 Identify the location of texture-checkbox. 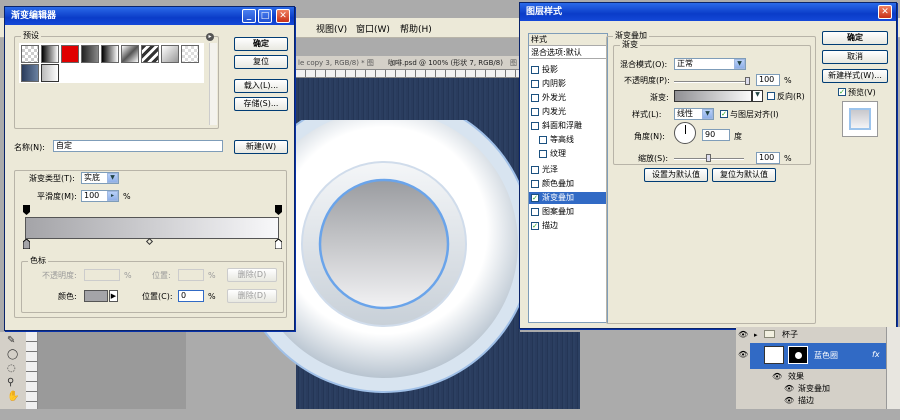
(543, 154).